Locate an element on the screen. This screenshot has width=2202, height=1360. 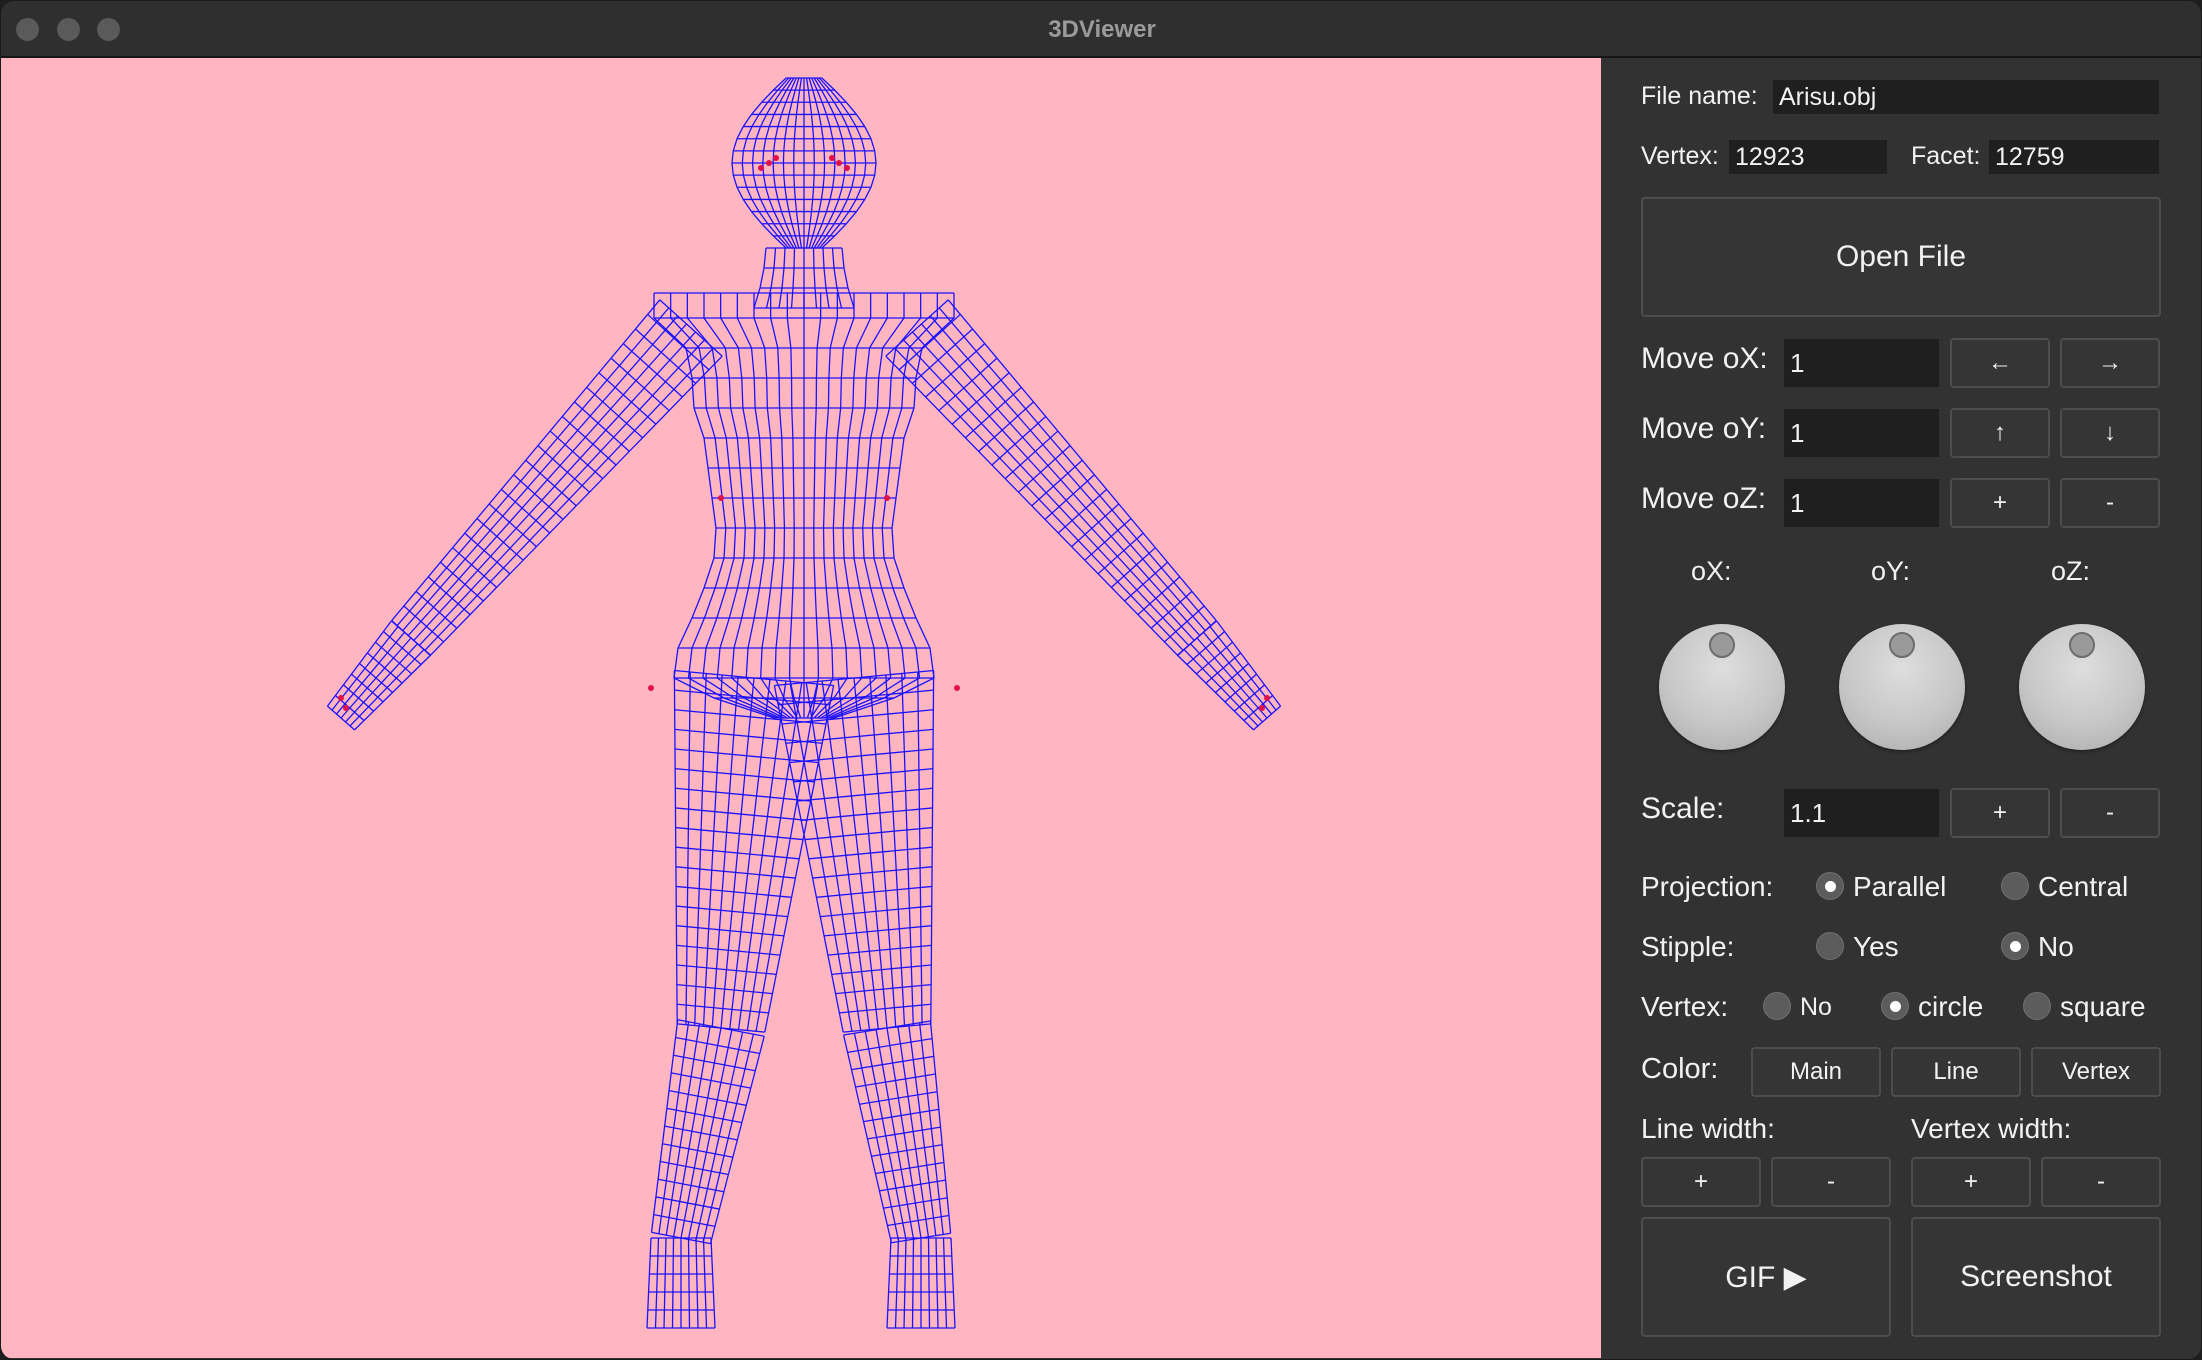
line-width-label: Line width: is located at coordinates (1708, 1128).